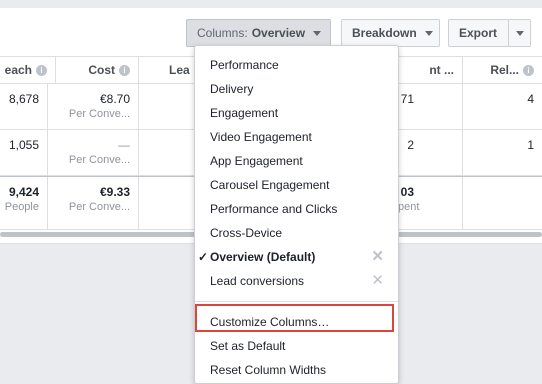 The image size is (542, 384). I want to click on menu-item-video-engagement: Video Engagement, so click(296, 137).